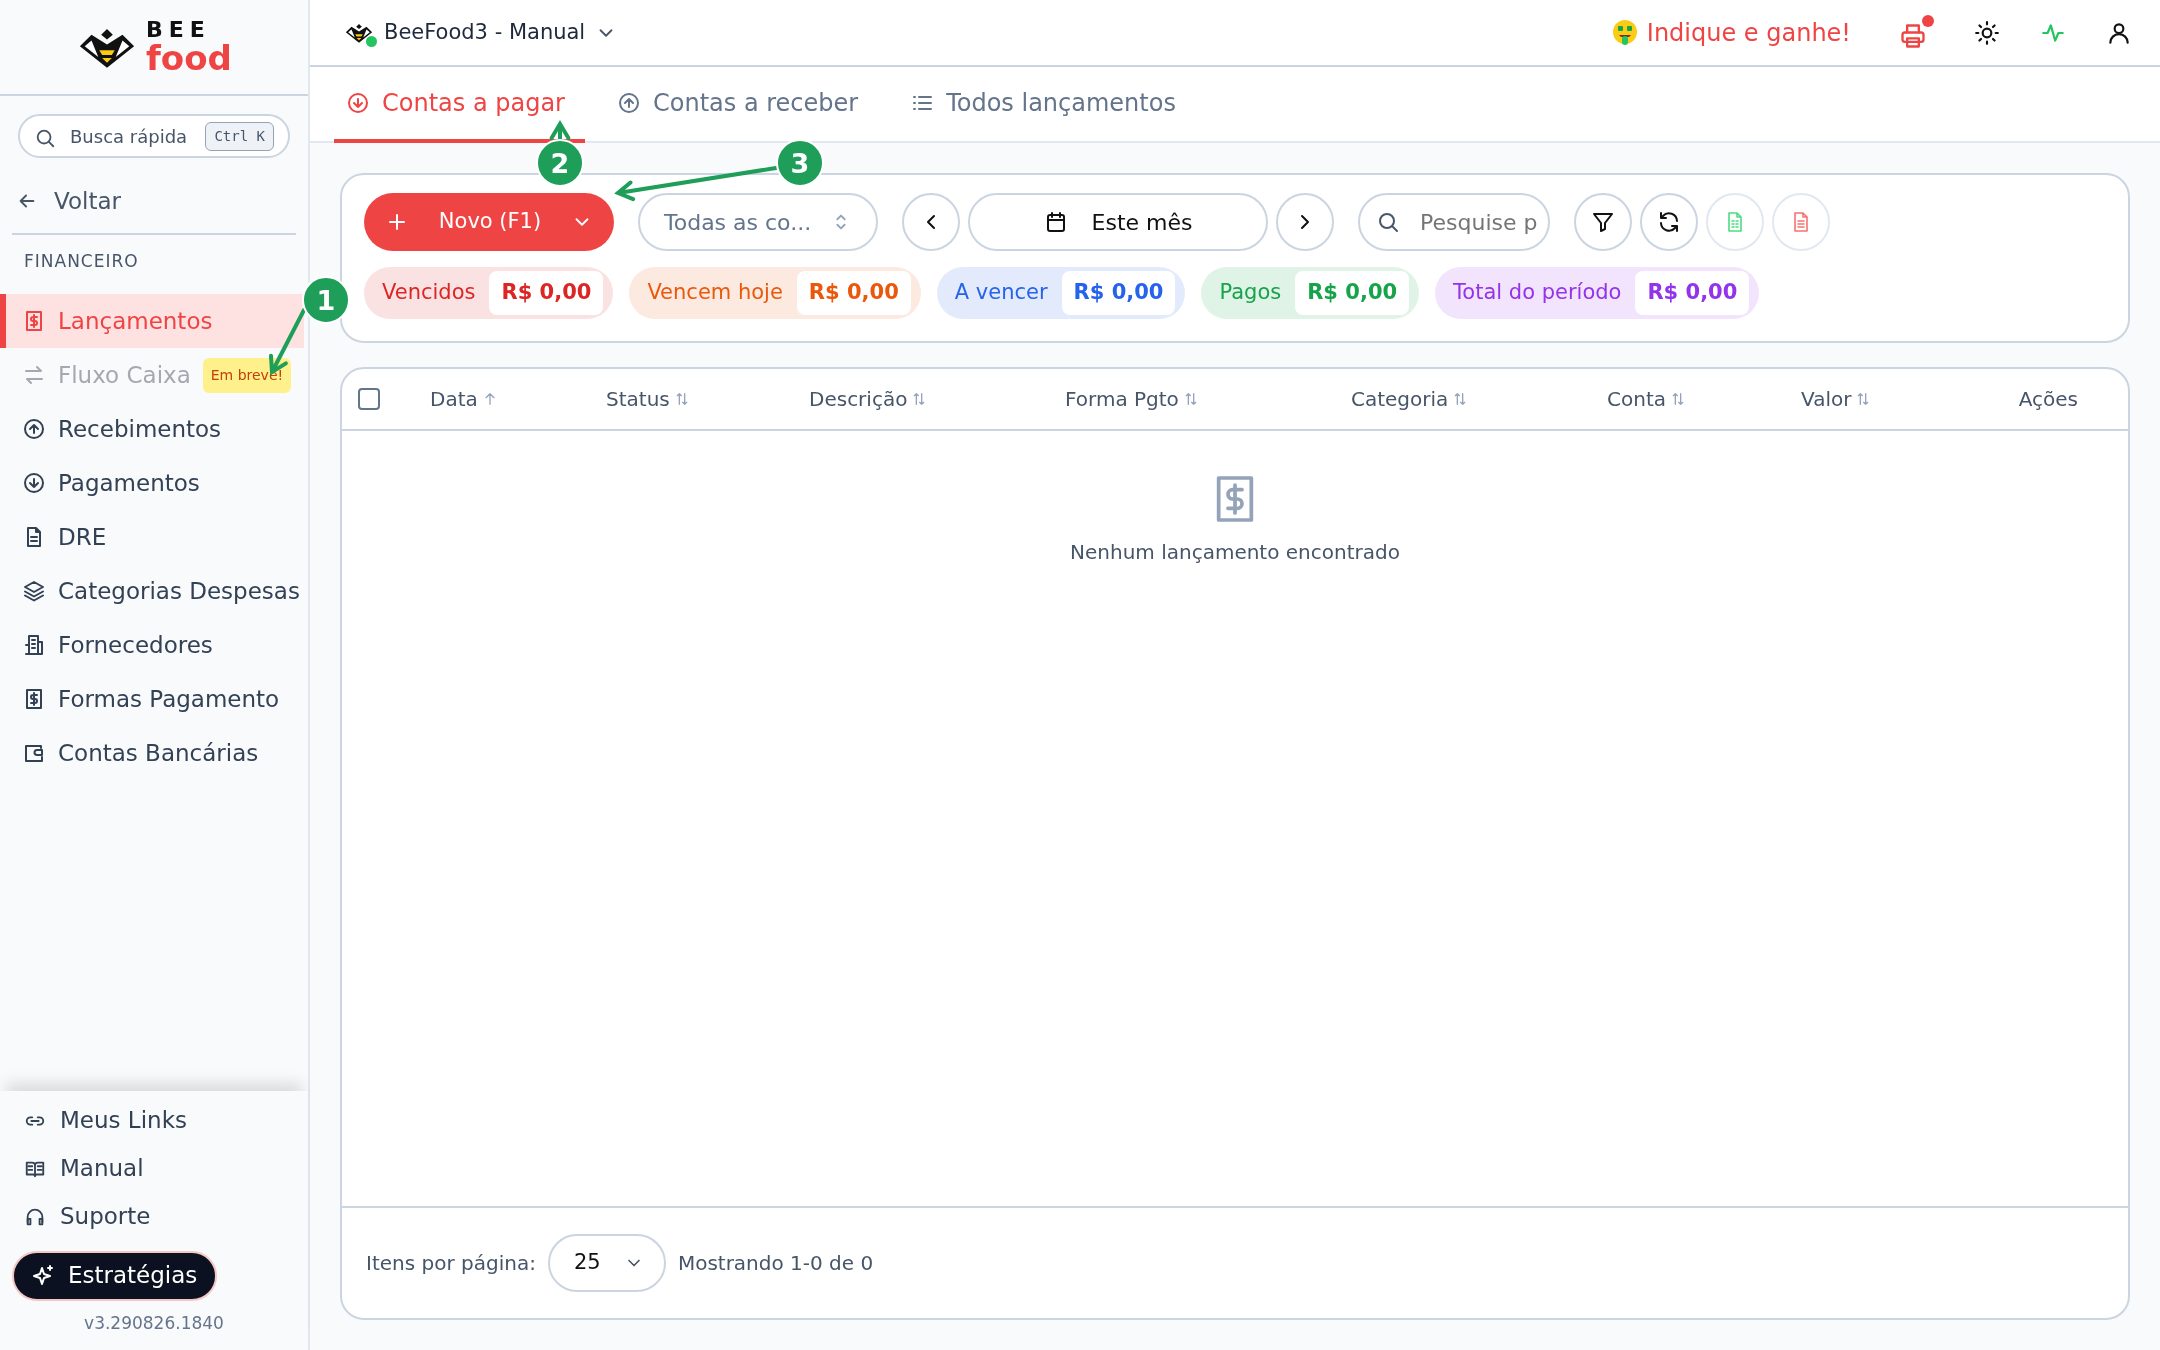  I want to click on search-icon, so click(1388, 222).